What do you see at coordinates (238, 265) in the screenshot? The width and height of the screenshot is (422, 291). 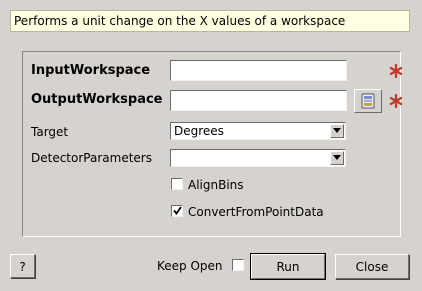 I see `keep-open-checkbox` at bounding box center [238, 265].